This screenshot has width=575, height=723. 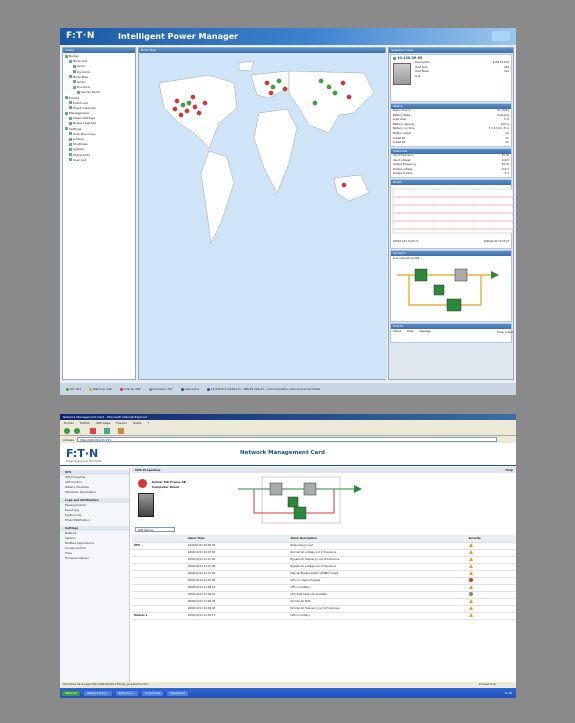 I want to click on tree-item-label: System, so click(x=79, y=149).